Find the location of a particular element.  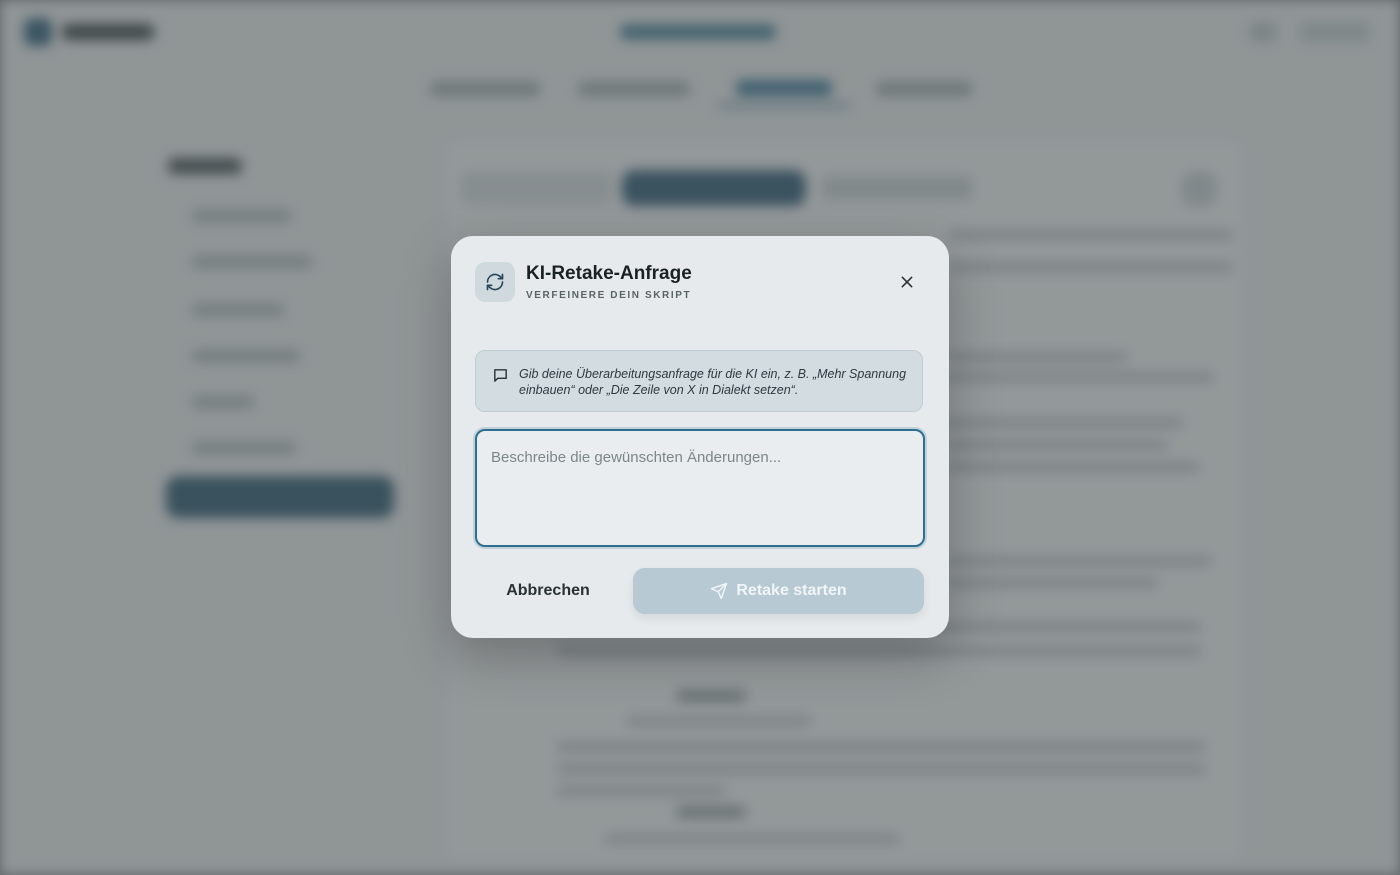

modal-title: KI-Retake-Anfrage is located at coordinates (609, 273).